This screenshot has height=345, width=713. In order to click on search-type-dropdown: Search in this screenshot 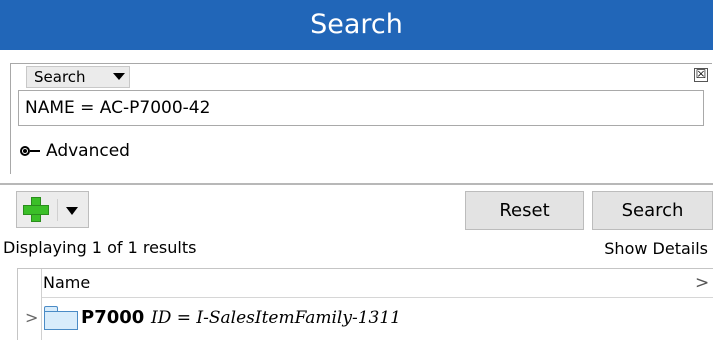, I will do `click(78, 77)`.